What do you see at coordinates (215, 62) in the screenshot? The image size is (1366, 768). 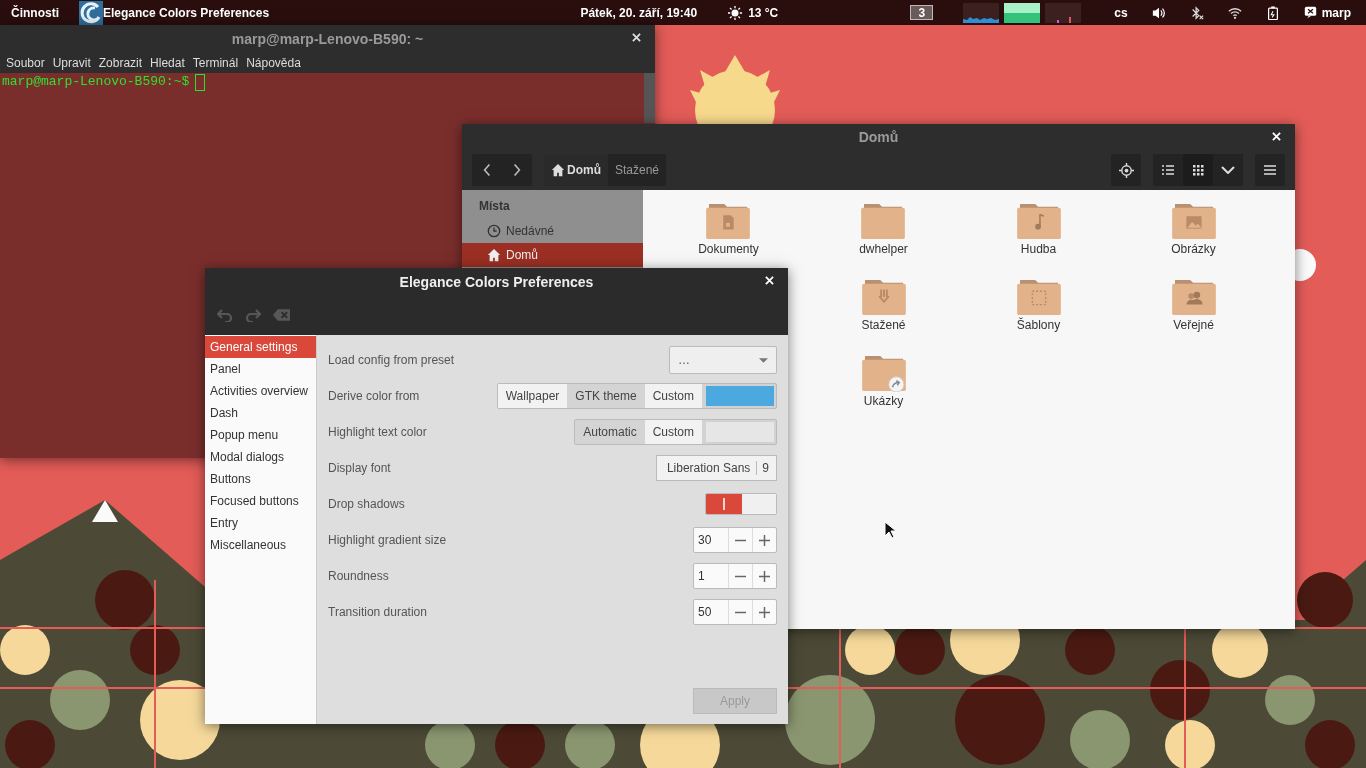 I see `menu-item: Terminál` at bounding box center [215, 62].